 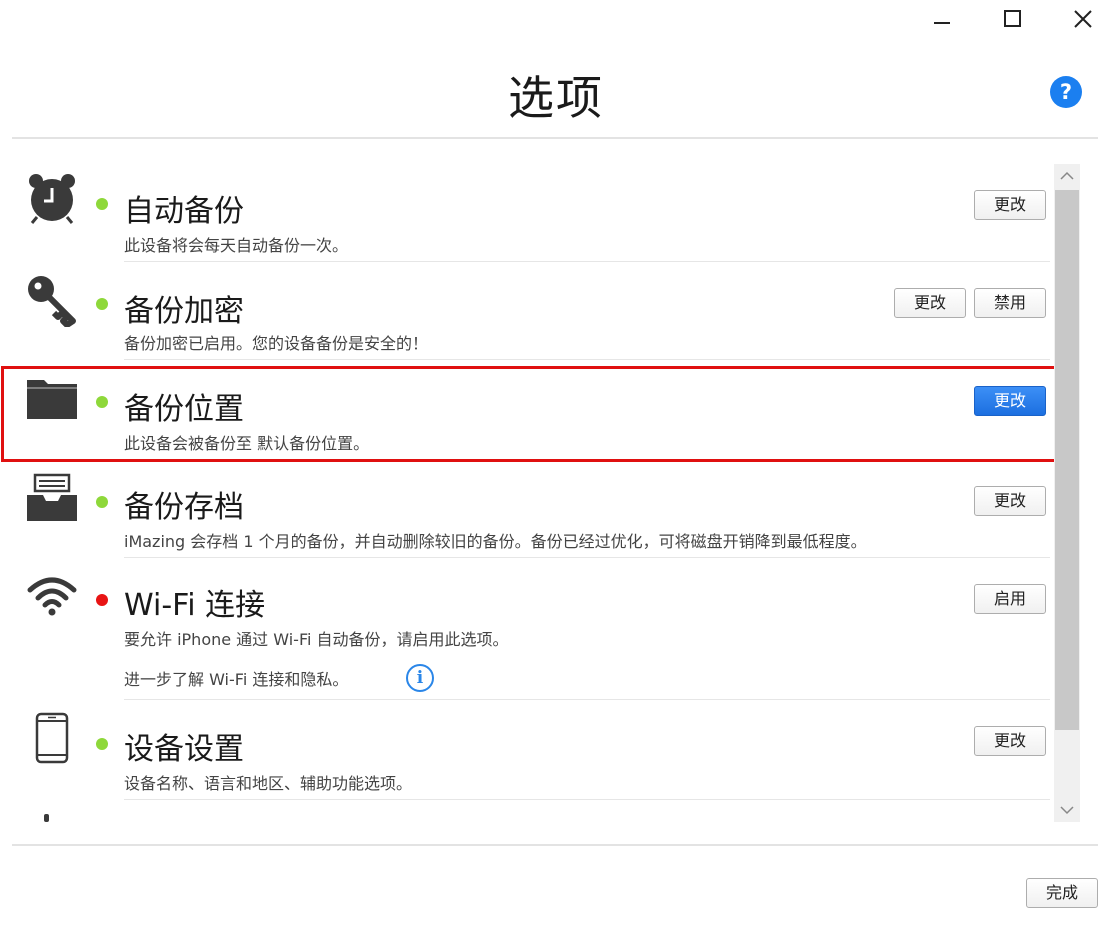 I want to click on alarm-clock-icon, so click(x=52, y=198).